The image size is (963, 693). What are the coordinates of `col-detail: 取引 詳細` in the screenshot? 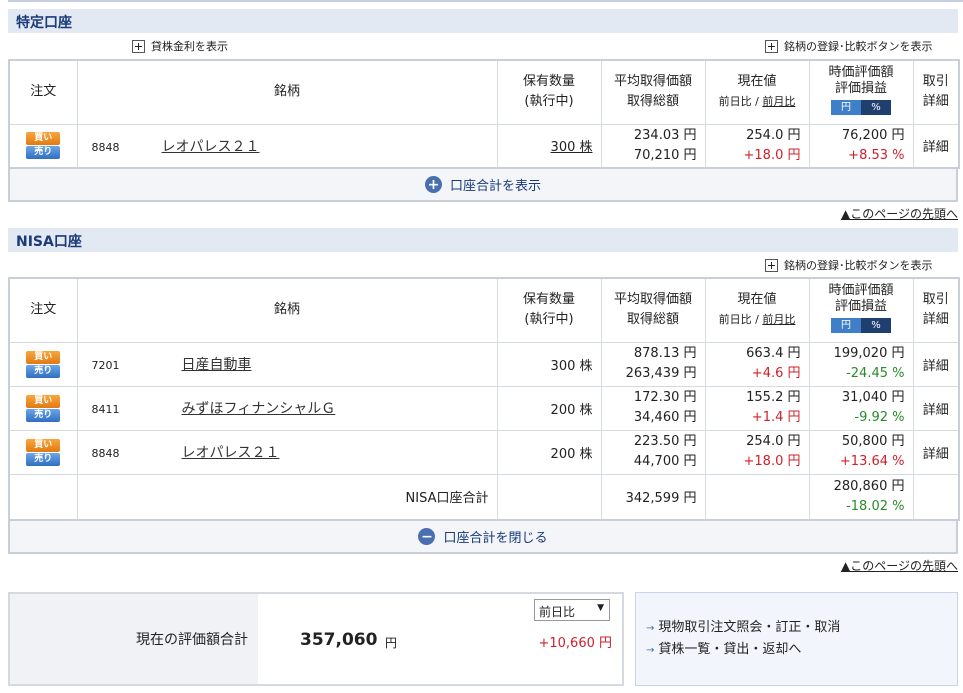 It's located at (936, 92).